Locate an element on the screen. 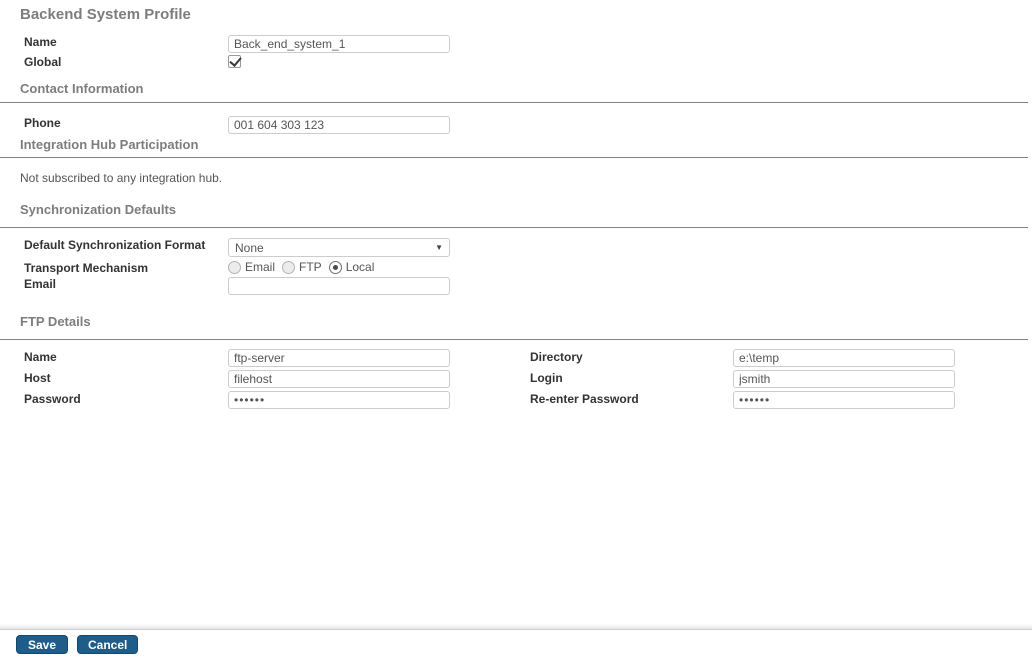 The width and height of the screenshot is (1032, 657). name-input is located at coordinates (339, 44).